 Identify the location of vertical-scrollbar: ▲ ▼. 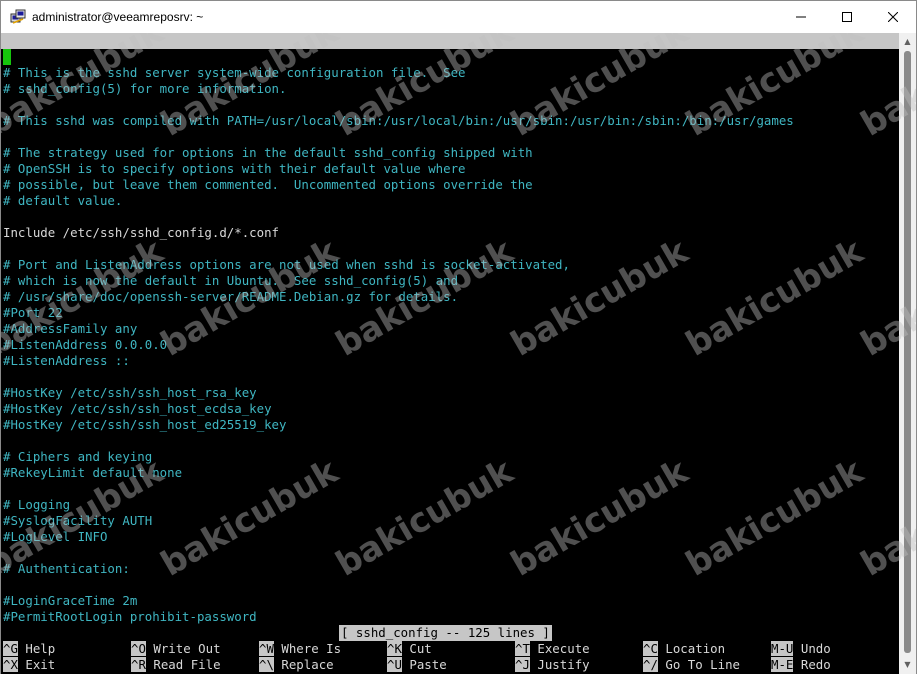
(907, 353).